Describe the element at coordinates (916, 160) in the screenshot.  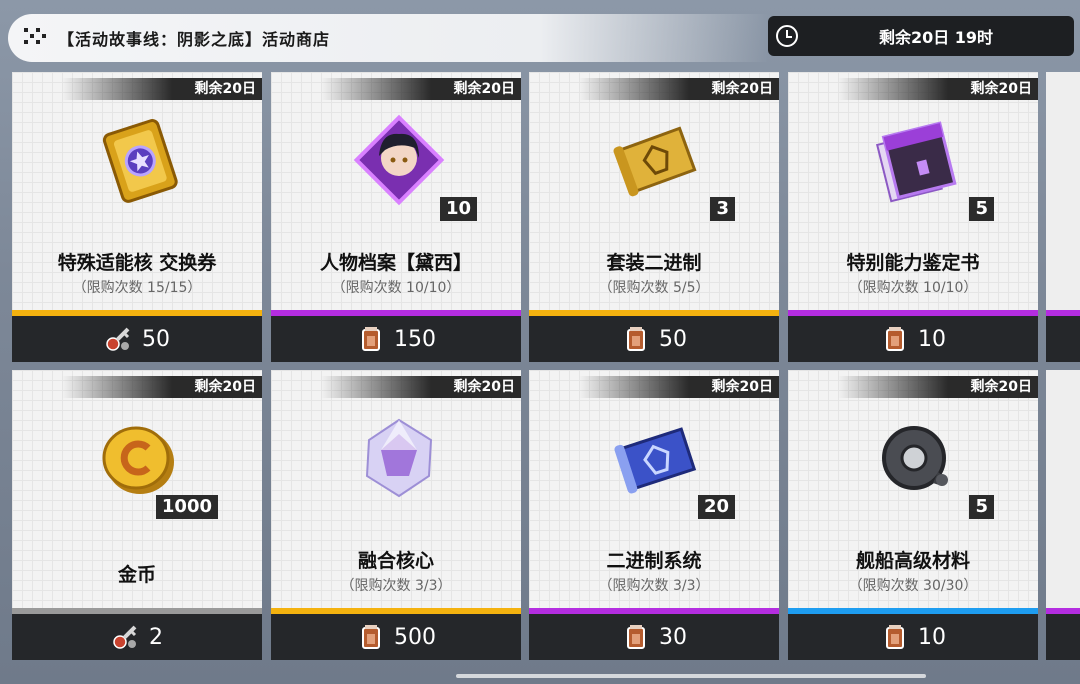
I see `folder-documents-icon` at that location.